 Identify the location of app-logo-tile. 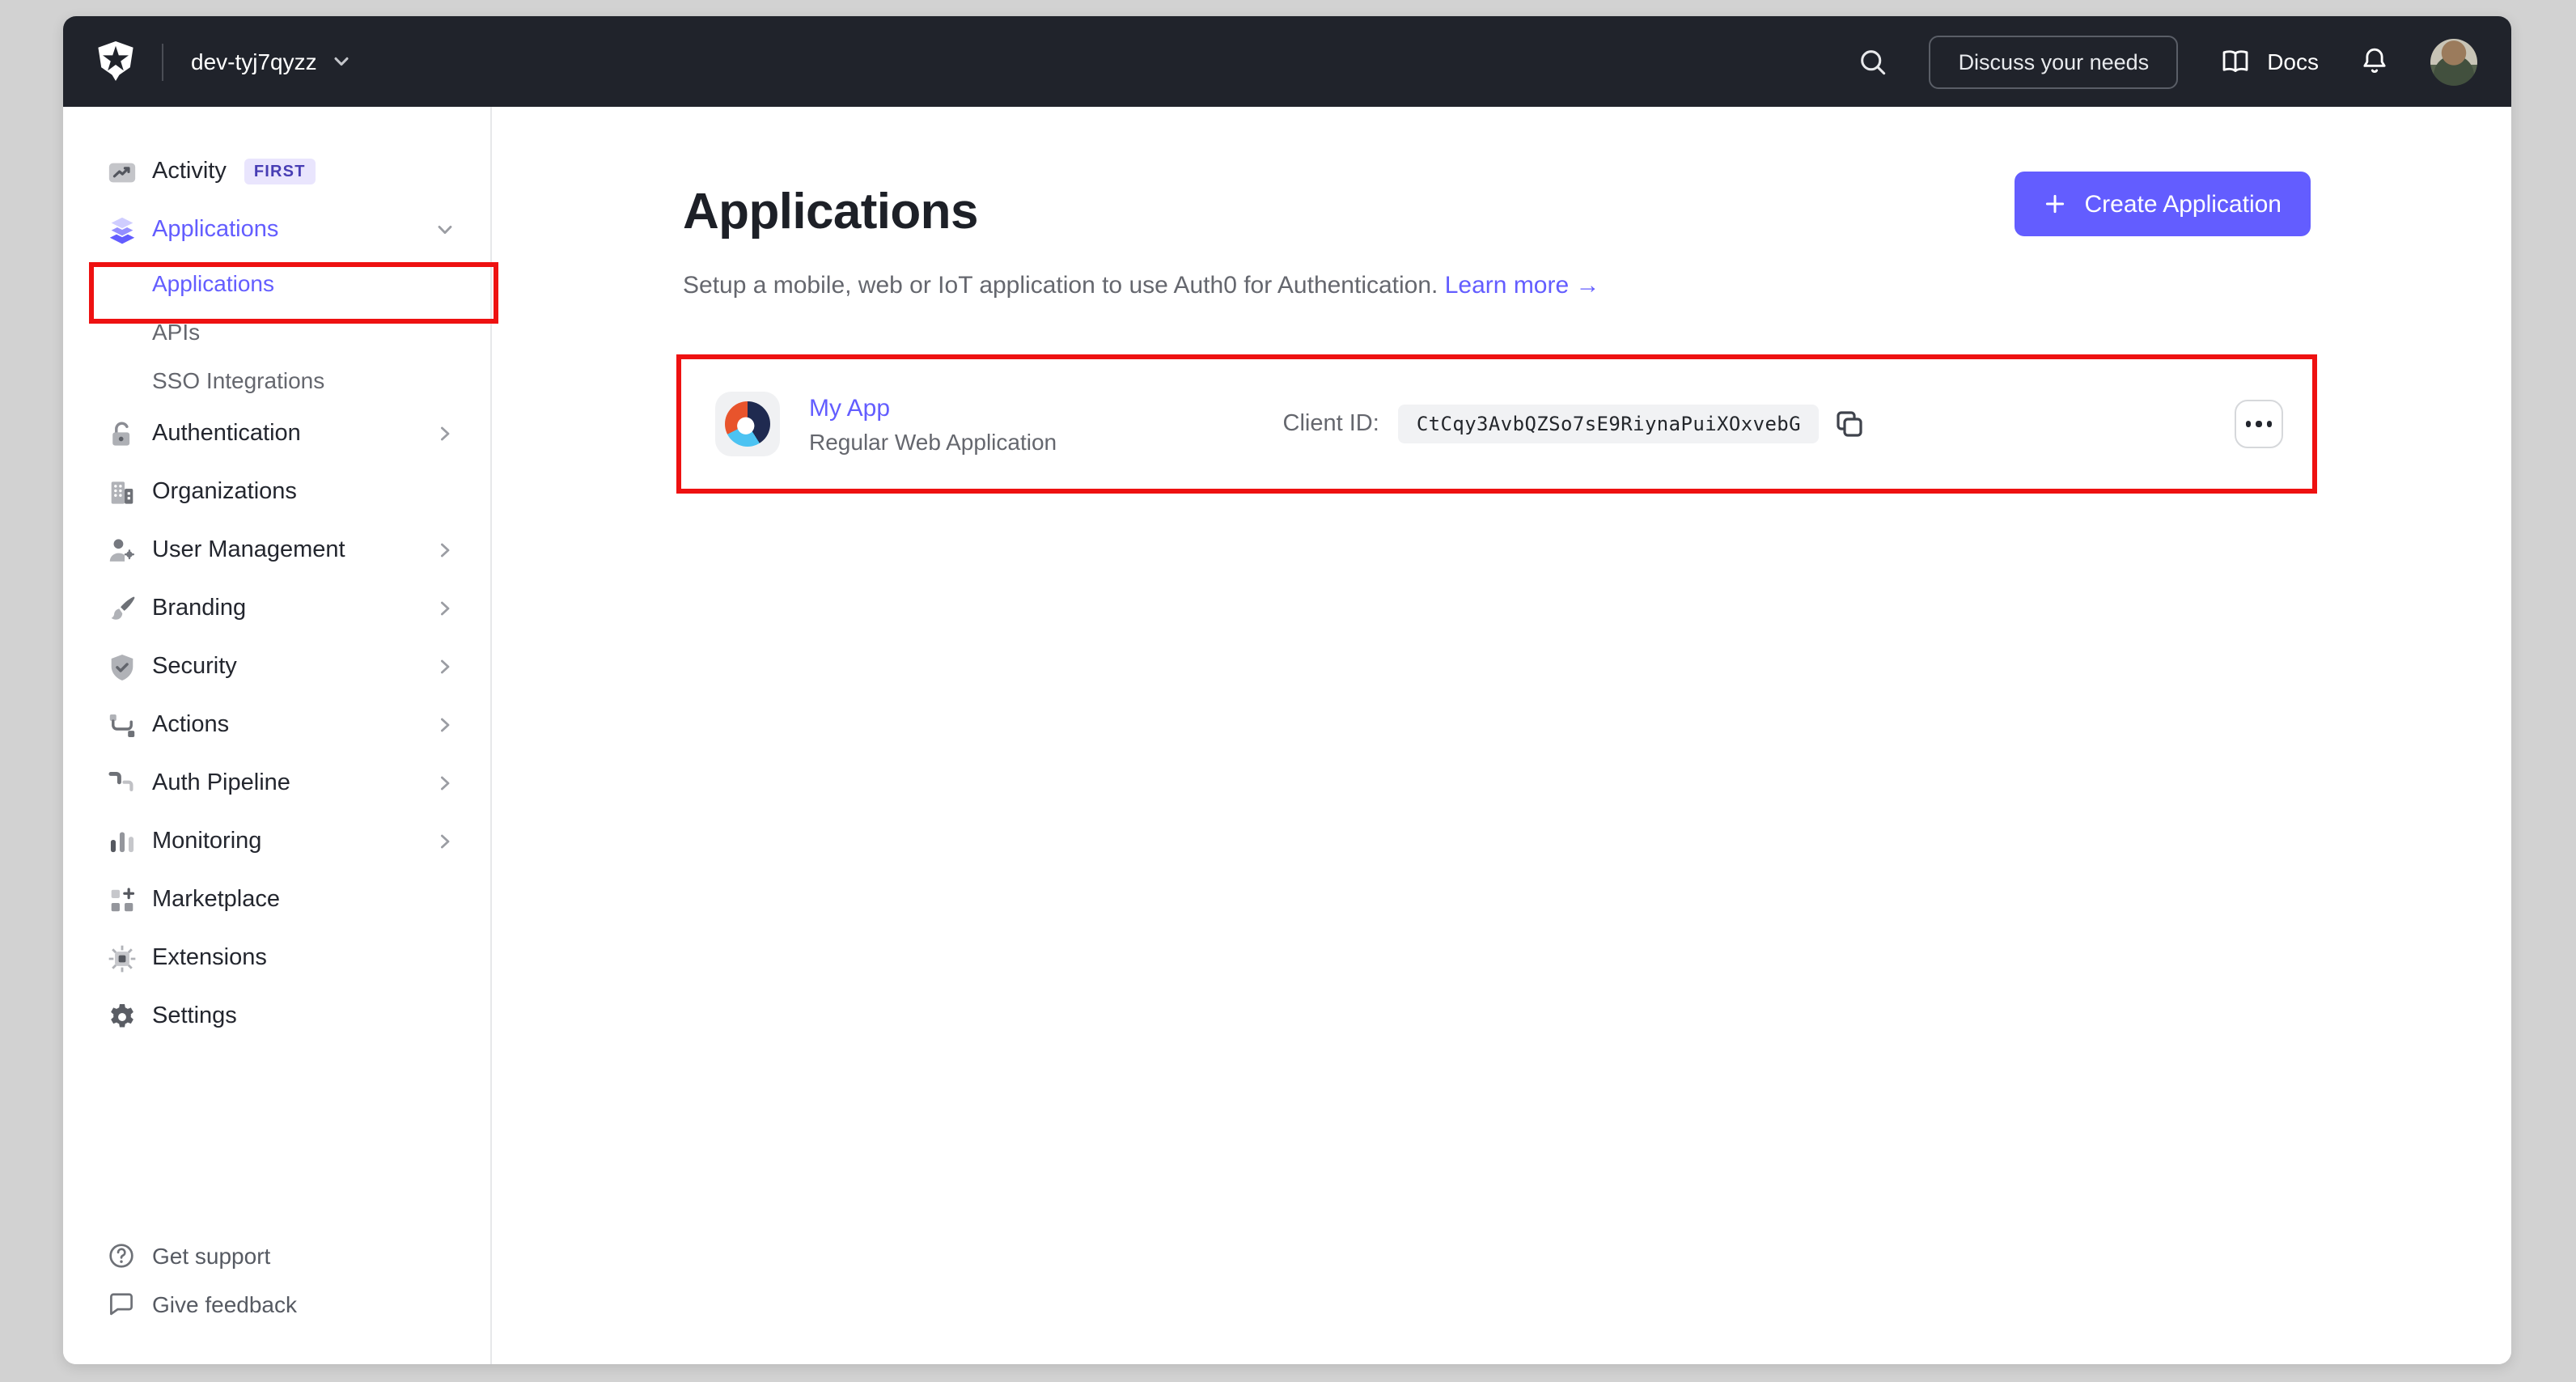
(747, 424).